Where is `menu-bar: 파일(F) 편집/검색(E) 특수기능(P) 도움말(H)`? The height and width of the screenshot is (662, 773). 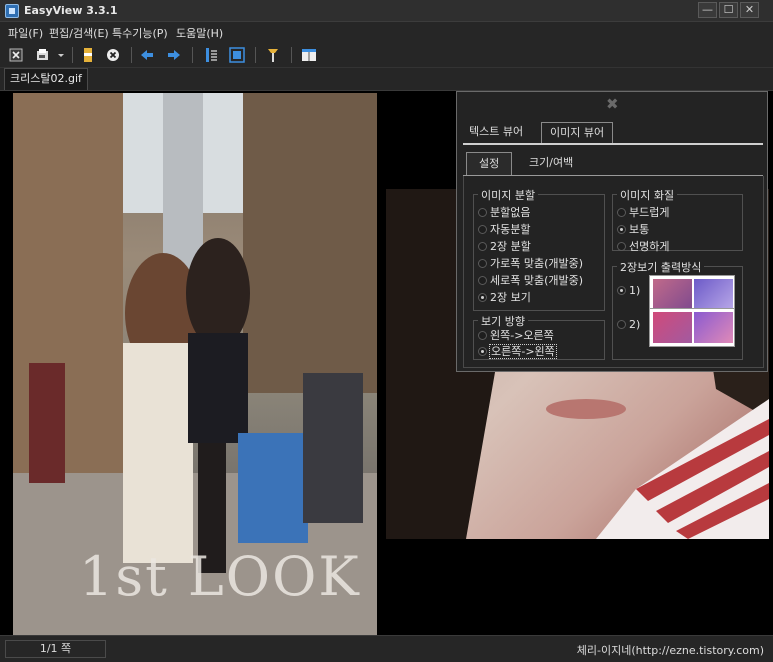 menu-bar: 파일(F) 편집/검색(E) 특수기능(P) 도움말(H) is located at coordinates (386, 32).